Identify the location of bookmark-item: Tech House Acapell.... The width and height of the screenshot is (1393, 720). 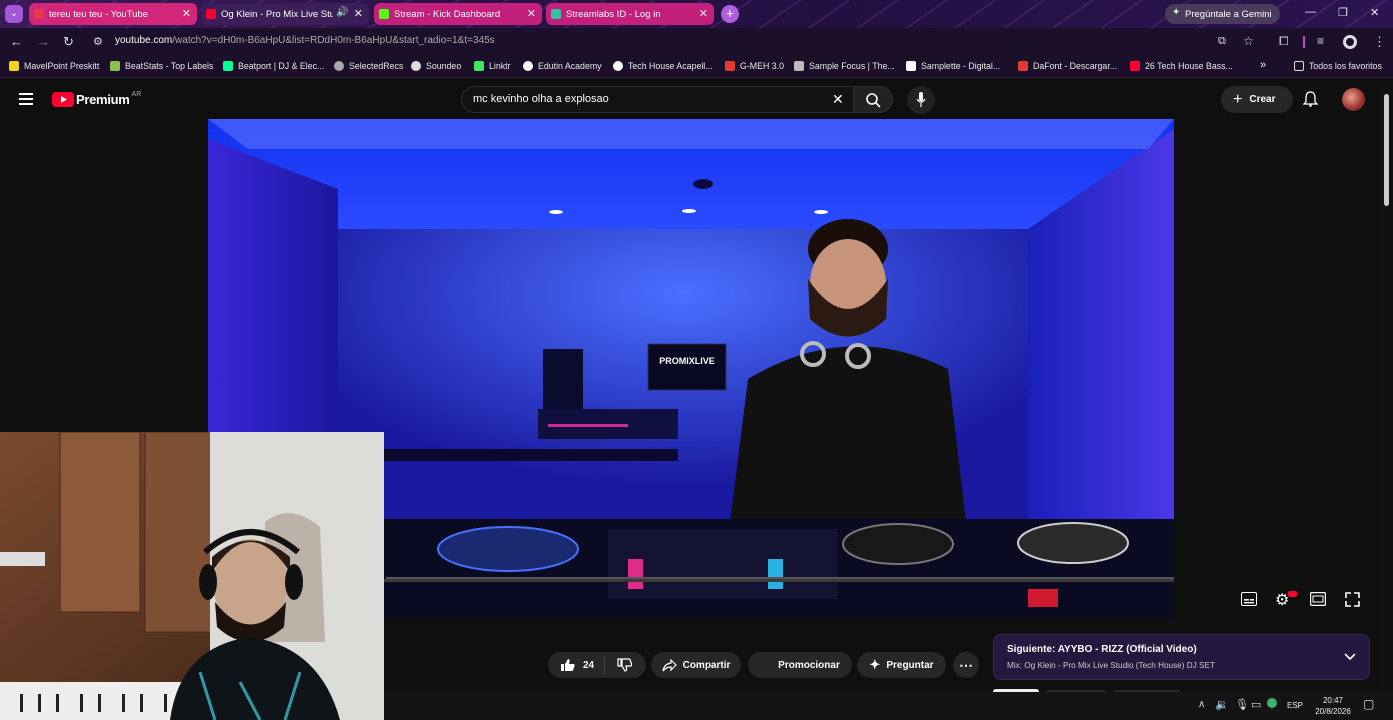
(663, 66).